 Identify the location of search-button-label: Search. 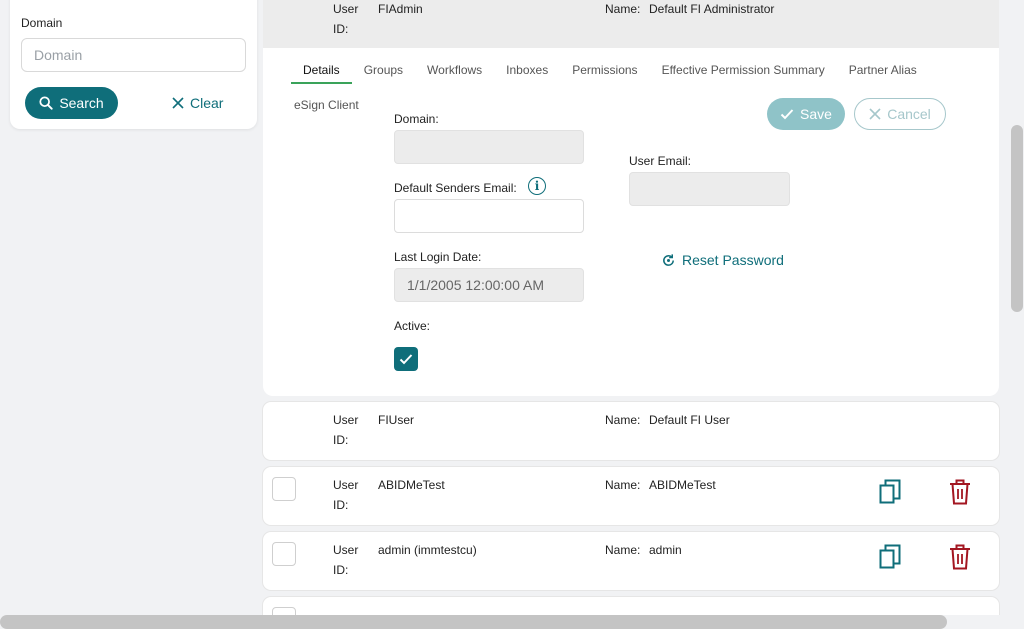
(81, 103).